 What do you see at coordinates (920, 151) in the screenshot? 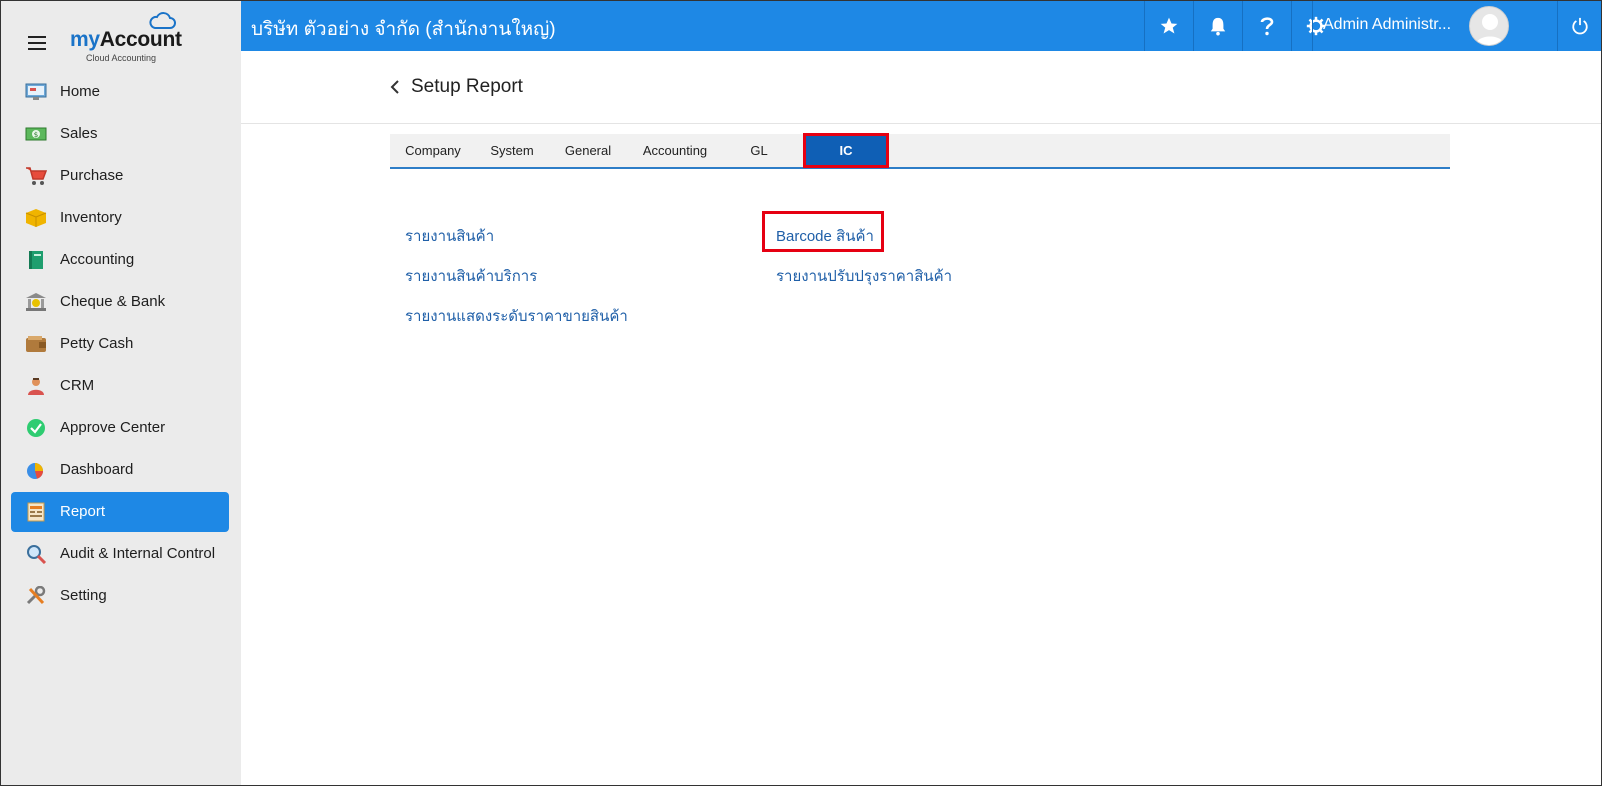
I see `report-tabs: Company System General Accounting GL IC` at bounding box center [920, 151].